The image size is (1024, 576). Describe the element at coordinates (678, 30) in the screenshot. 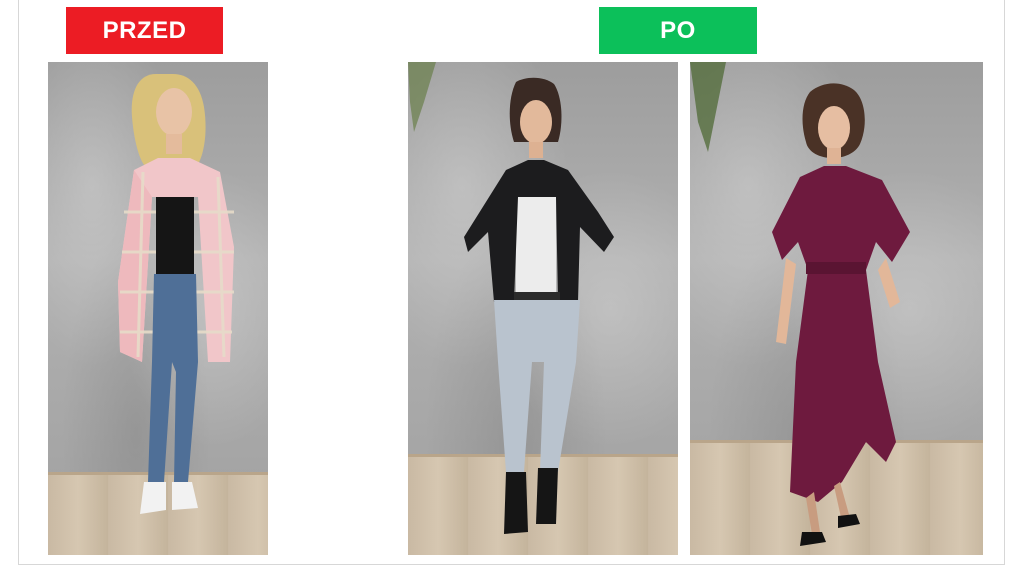

I see `after-label: PO` at that location.